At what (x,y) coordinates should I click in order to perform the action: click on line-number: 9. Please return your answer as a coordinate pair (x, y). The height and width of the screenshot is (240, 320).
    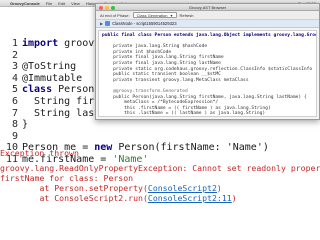
    Looking at the image, I should click on (14, 136).